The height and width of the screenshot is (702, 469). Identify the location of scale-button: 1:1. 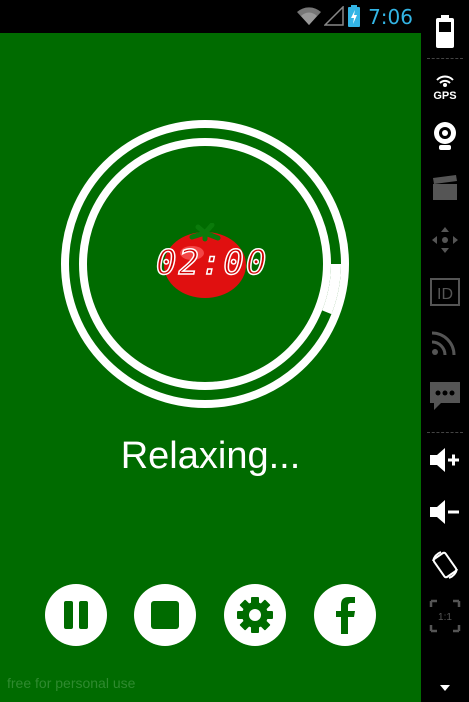
(445, 616).